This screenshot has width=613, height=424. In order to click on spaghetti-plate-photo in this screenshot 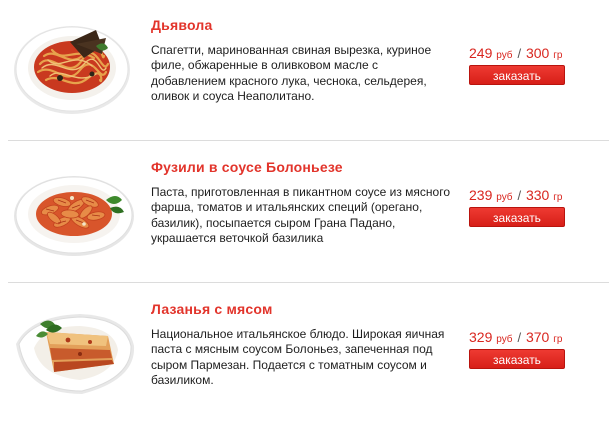, I will do `click(74, 68)`.